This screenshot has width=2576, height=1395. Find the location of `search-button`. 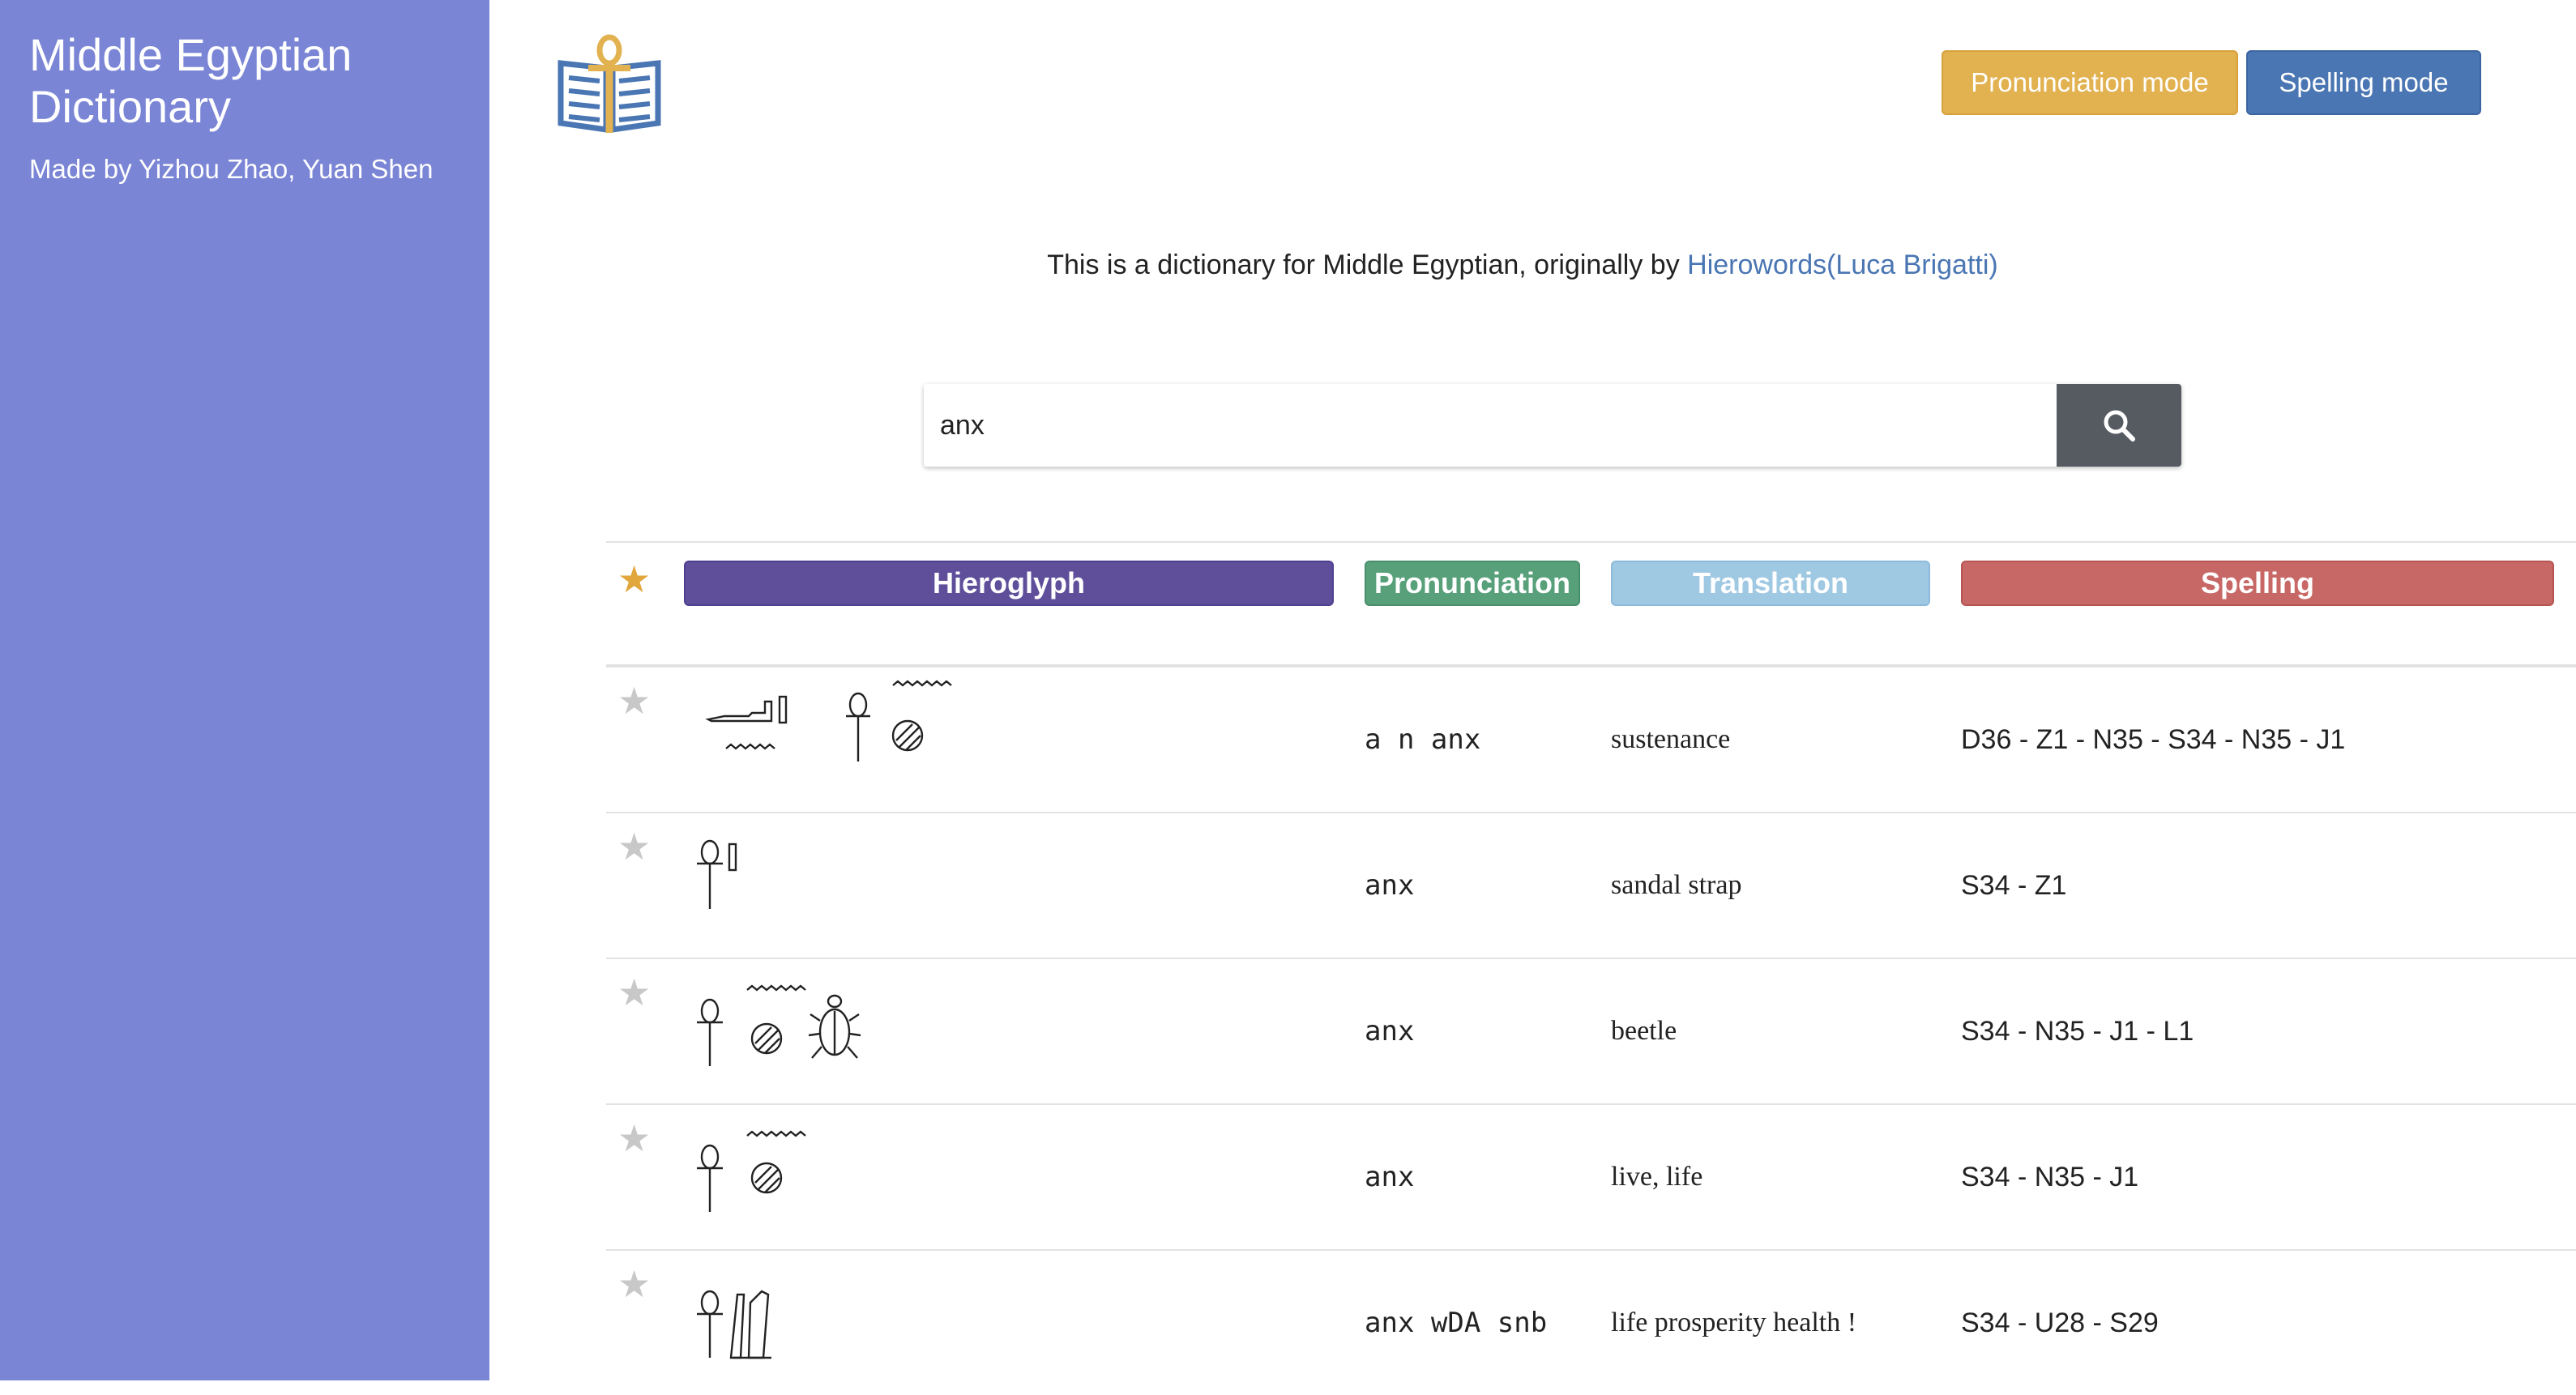

search-button is located at coordinates (2119, 425).